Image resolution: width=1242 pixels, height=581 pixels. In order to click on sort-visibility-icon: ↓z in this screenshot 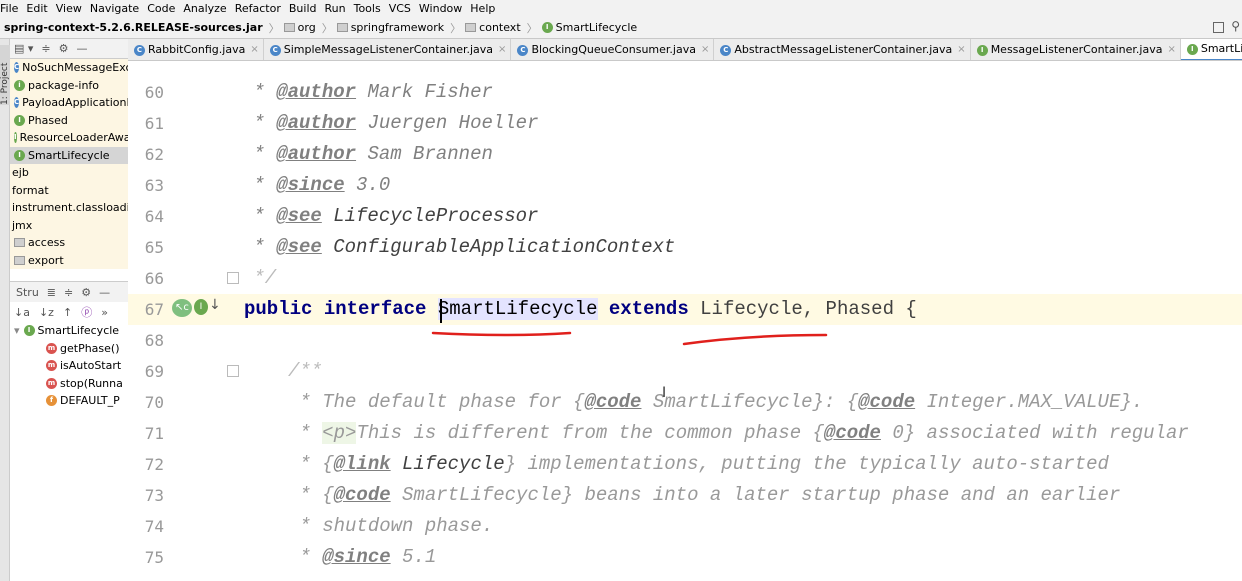, I will do `click(46, 312)`.